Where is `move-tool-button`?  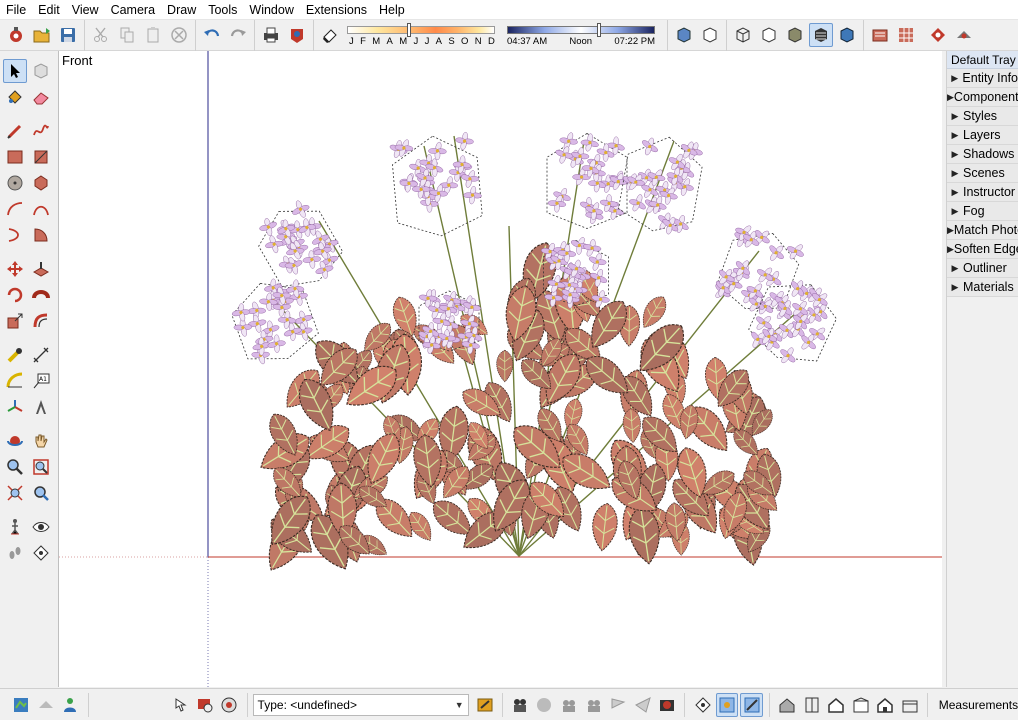
move-tool-button is located at coordinates (15, 269).